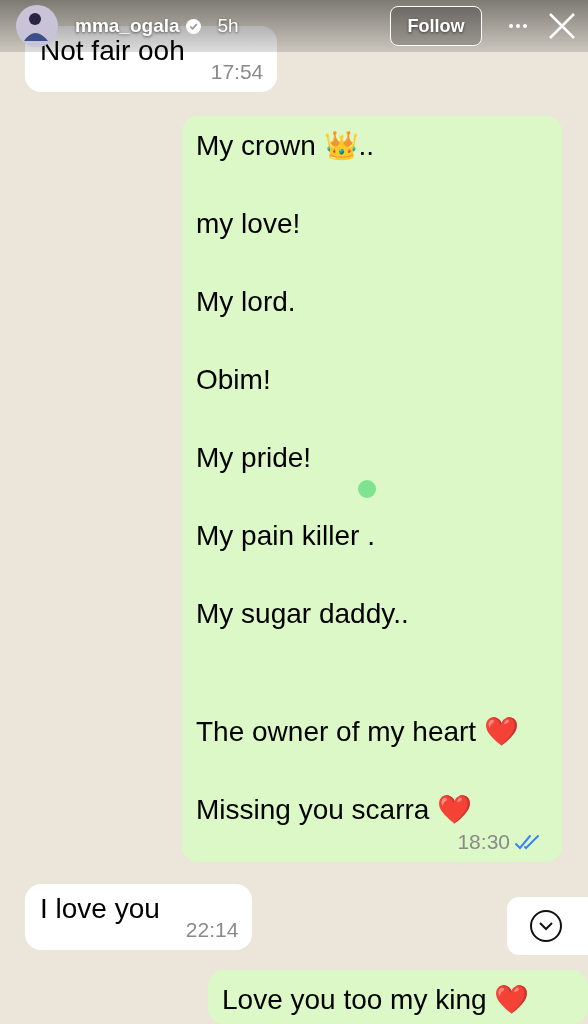  What do you see at coordinates (436, 26) in the screenshot?
I see `follow-button: Follow` at bounding box center [436, 26].